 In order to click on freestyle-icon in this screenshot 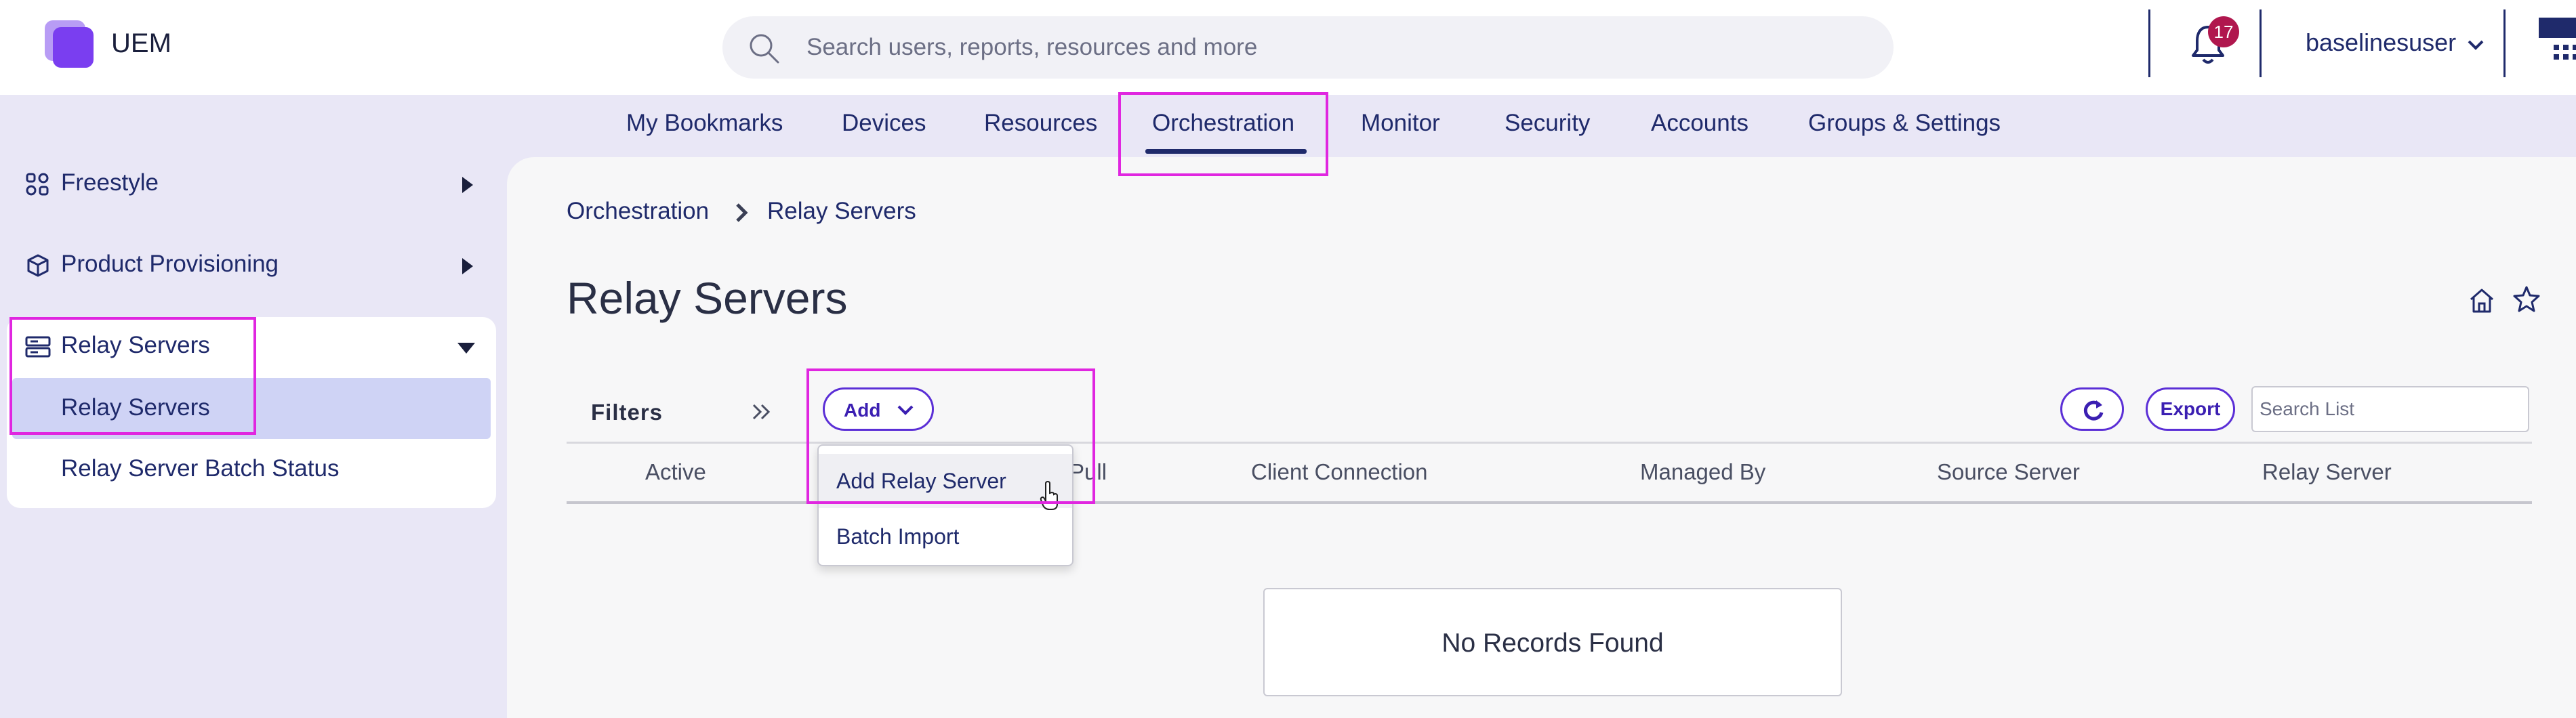, I will do `click(37, 184)`.